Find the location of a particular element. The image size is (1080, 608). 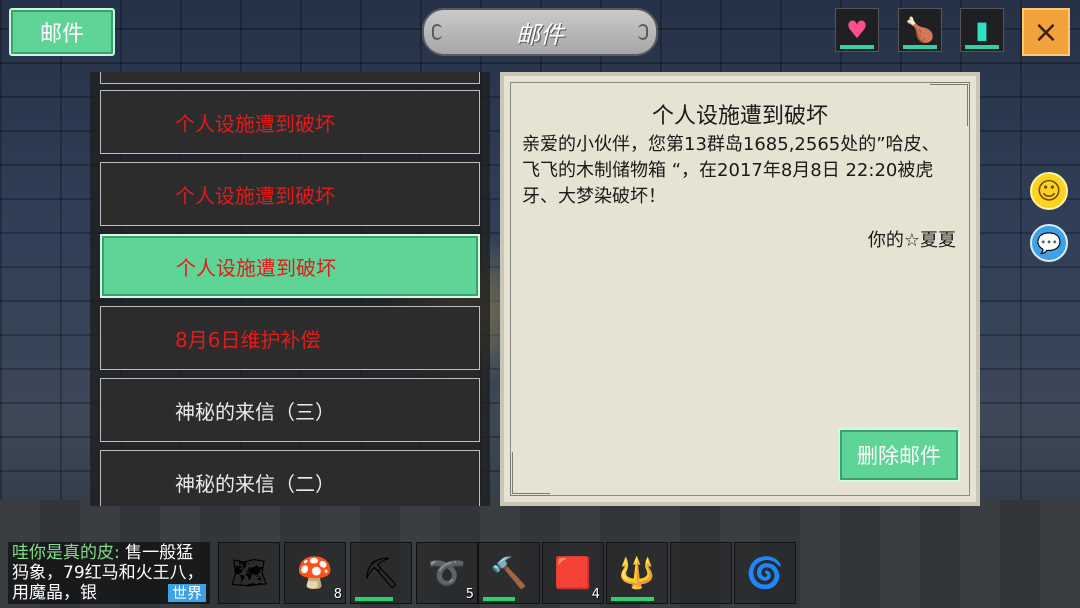

emoji-button: ☺ is located at coordinates (1049, 191).